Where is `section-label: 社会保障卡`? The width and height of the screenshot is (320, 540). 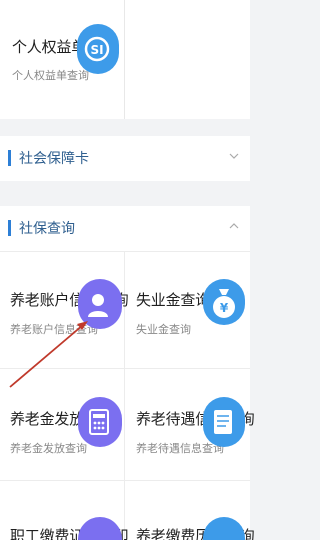 section-label: 社会保障卡 is located at coordinates (54, 159).